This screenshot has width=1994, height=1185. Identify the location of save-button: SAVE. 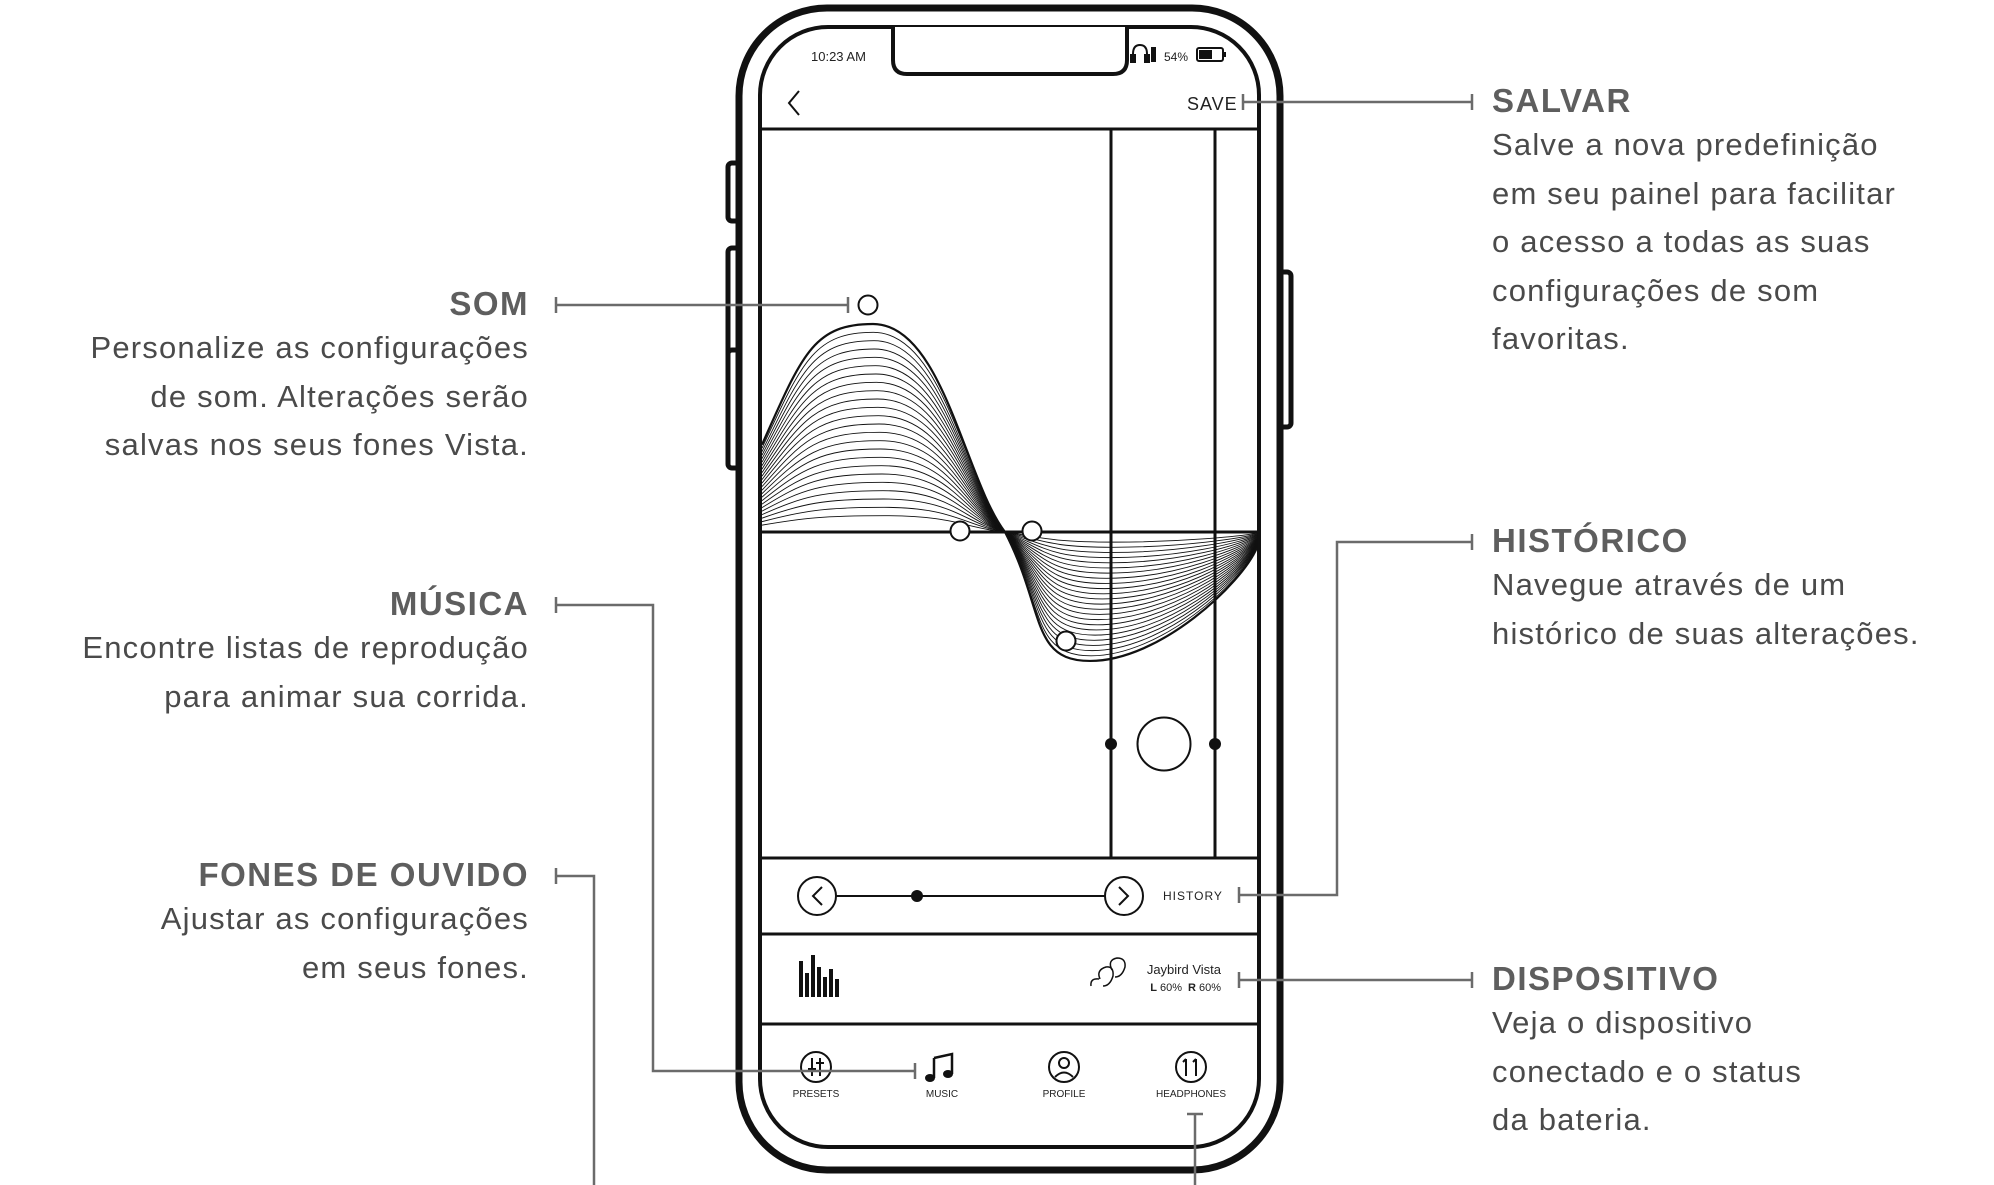
(1212, 104).